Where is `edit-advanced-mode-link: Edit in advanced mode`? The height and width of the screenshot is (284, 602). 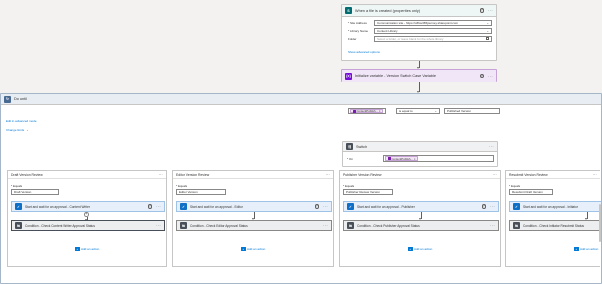
edit-advanced-mode-link: Edit in advanced mode is located at coordinates (21, 121).